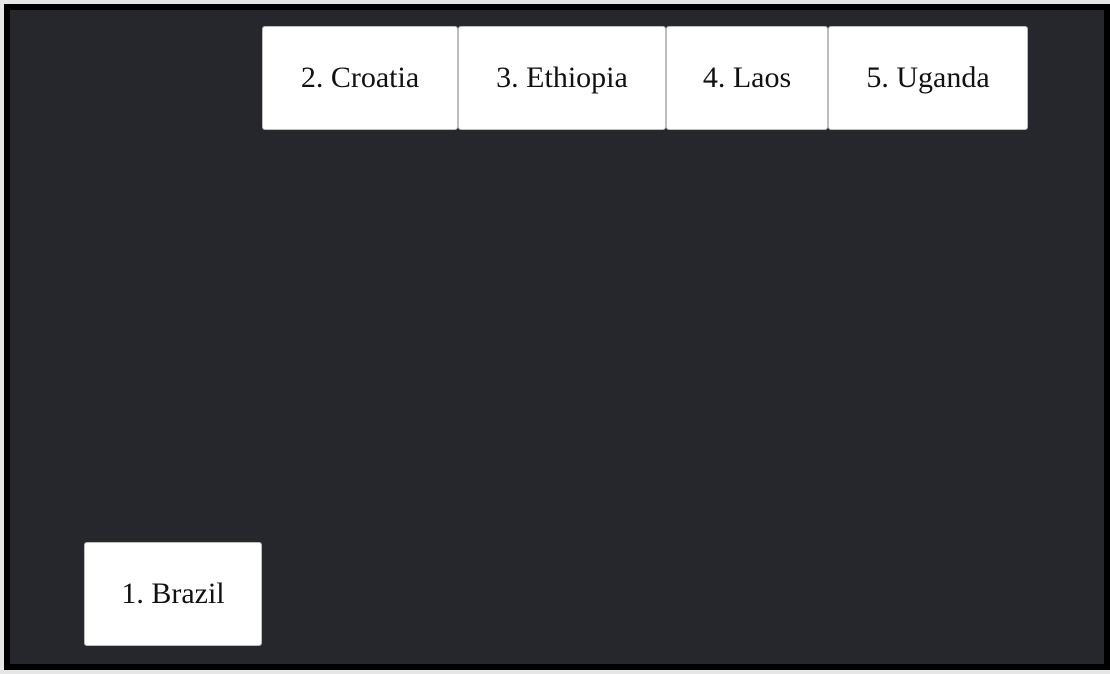 The image size is (1110, 674). I want to click on tile-croatia: 2. Croatia, so click(360, 78).